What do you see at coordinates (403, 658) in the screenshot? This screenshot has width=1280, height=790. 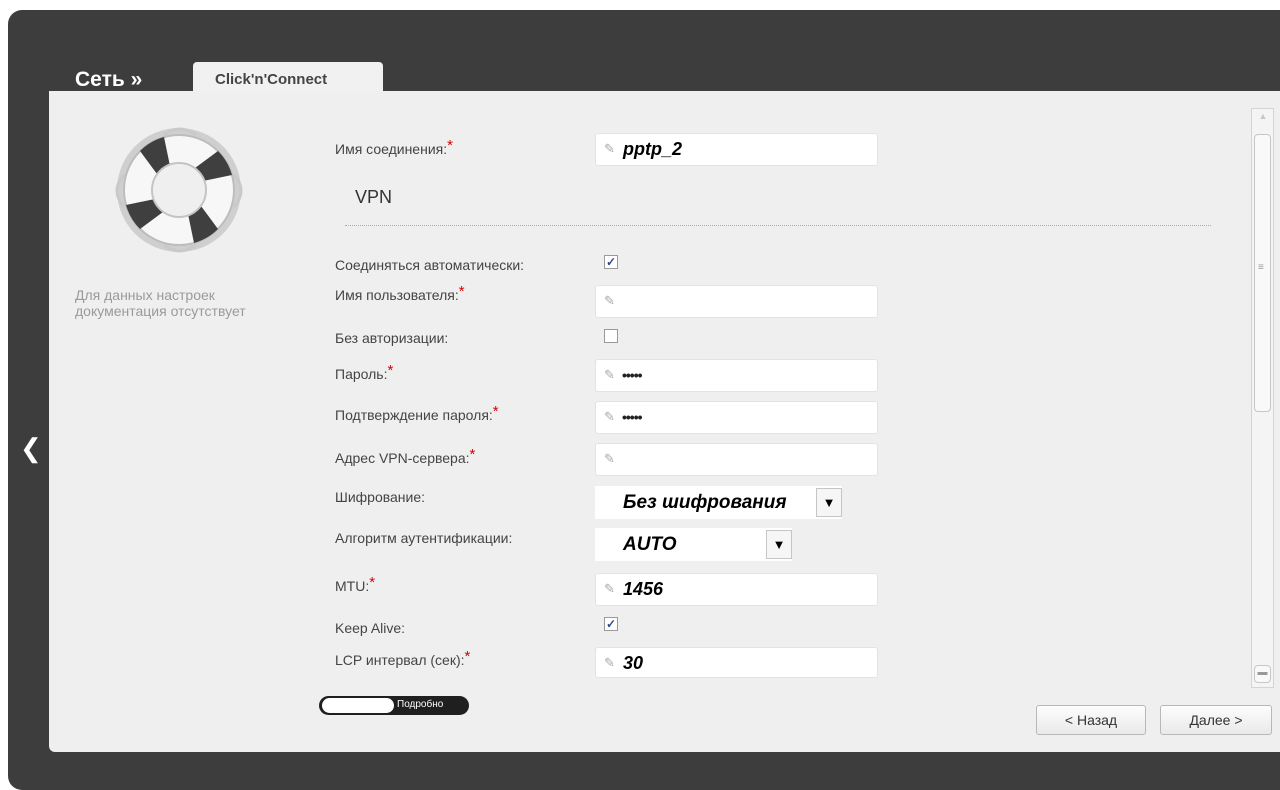 I see `label-lcp-interval: LCP интервал (сек):*` at bounding box center [403, 658].